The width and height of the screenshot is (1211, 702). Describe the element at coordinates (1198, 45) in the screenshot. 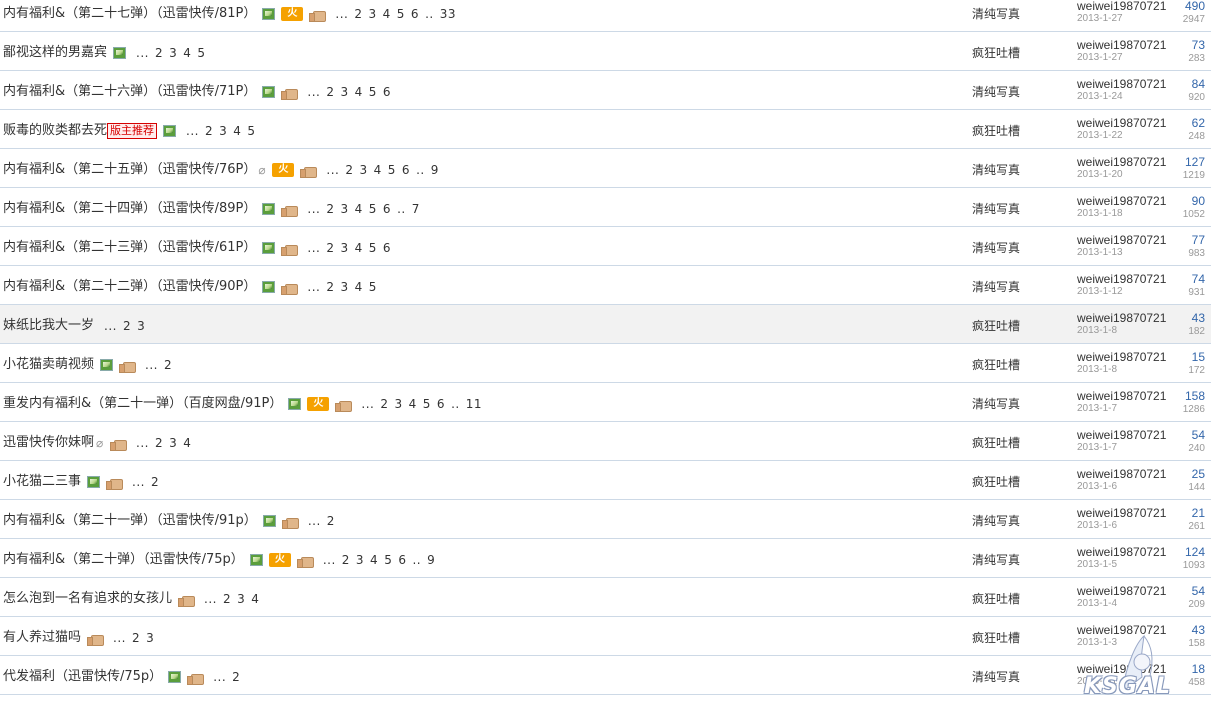

I see `reply-count: 73` at that location.